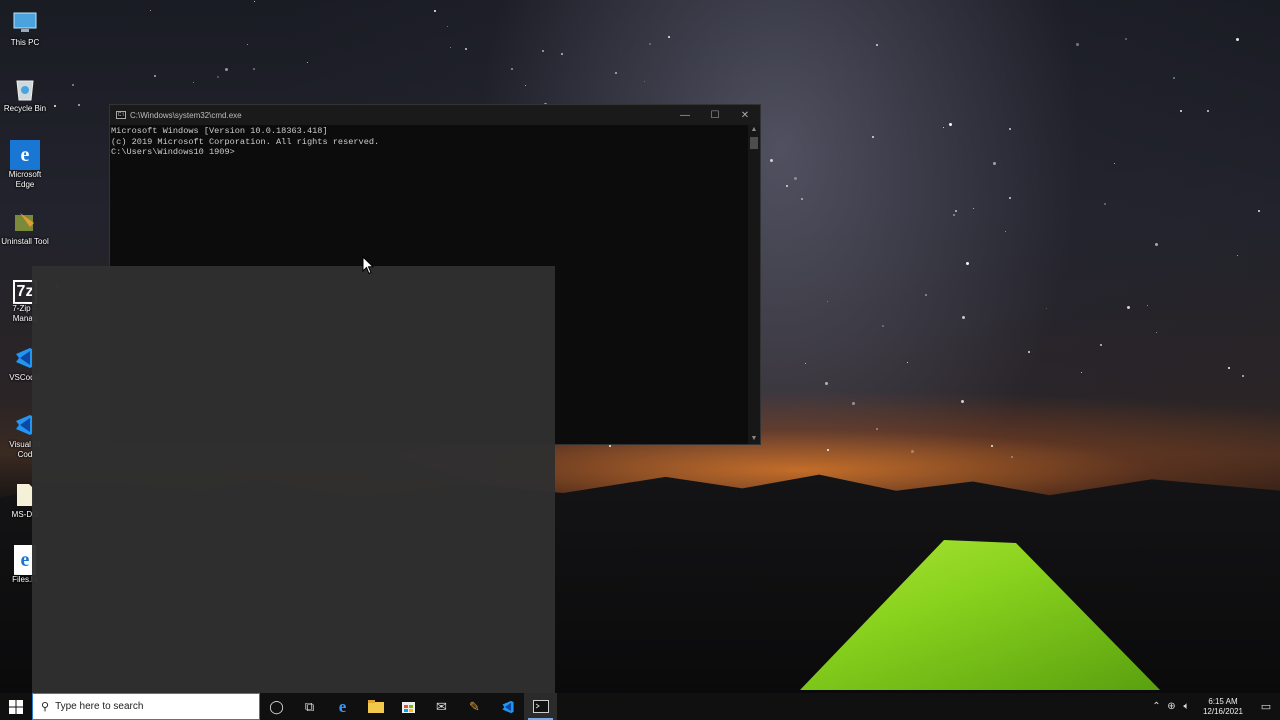  Describe the element at coordinates (186, 115) in the screenshot. I see `cmd-window-title: C:\Windows\system32\cmd.exe` at that location.